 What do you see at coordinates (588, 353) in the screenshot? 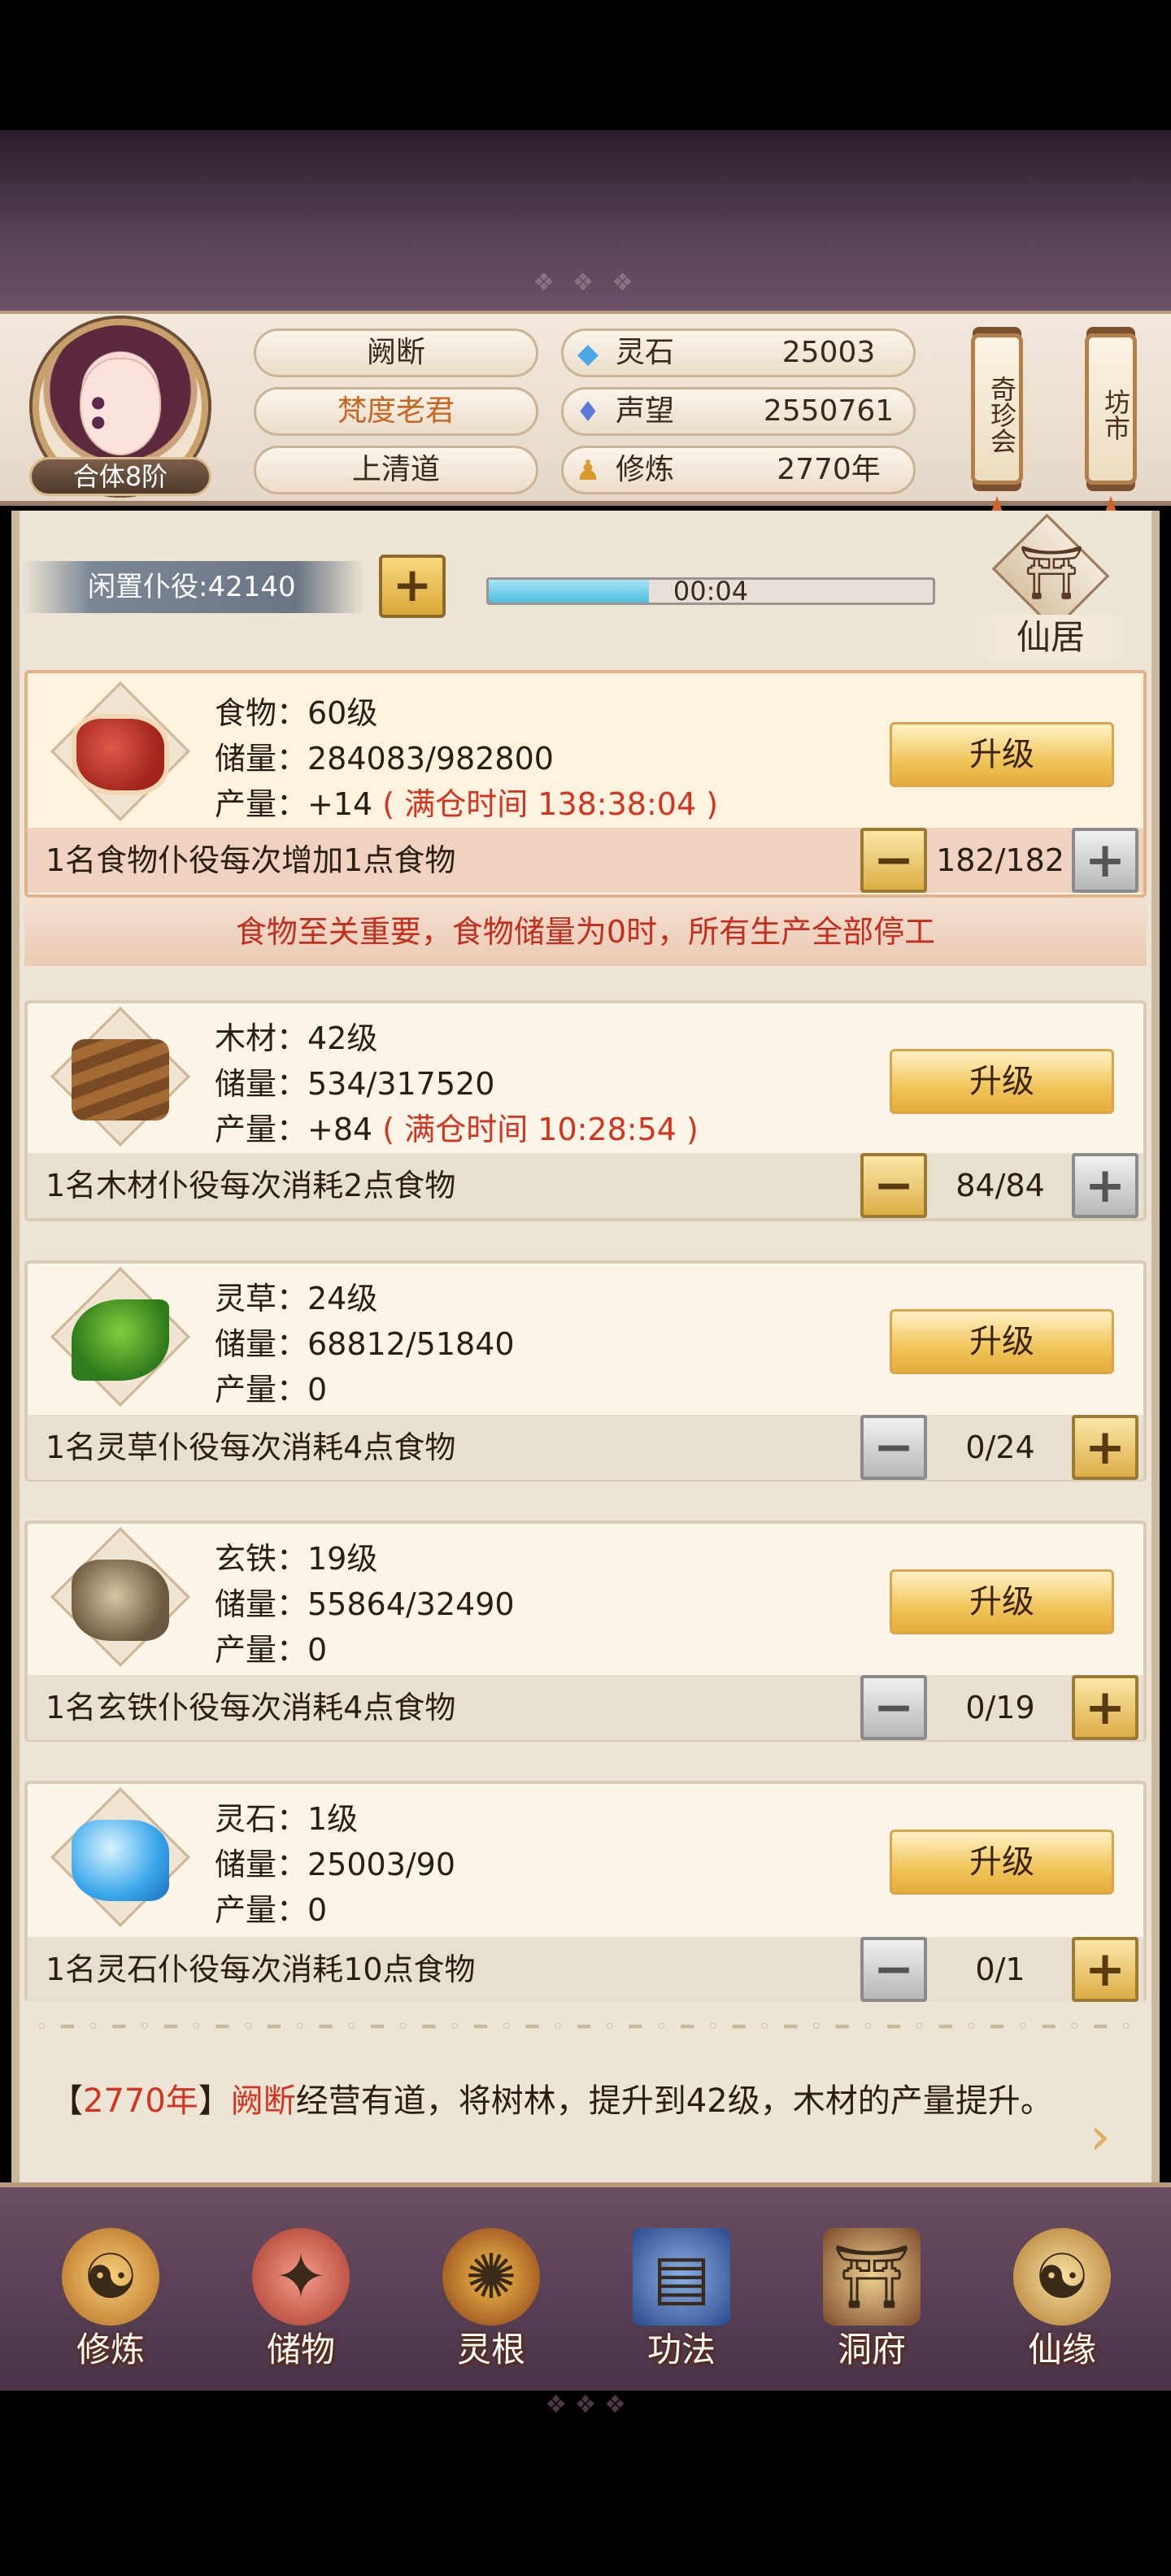
I see `spirit-stone-icon: ◆` at bounding box center [588, 353].